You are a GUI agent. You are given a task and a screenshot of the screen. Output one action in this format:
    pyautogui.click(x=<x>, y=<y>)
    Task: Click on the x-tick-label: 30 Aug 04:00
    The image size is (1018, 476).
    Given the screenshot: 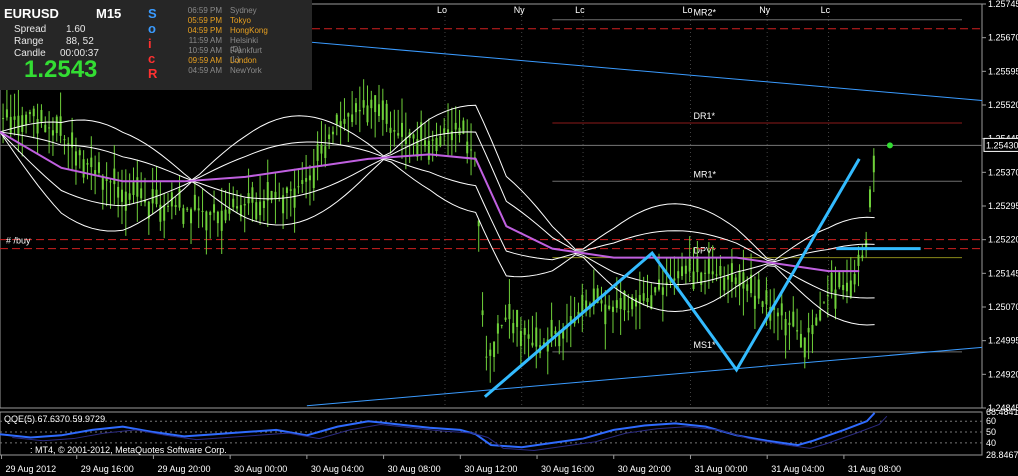 What is the action you would take?
    pyautogui.click(x=337, y=469)
    